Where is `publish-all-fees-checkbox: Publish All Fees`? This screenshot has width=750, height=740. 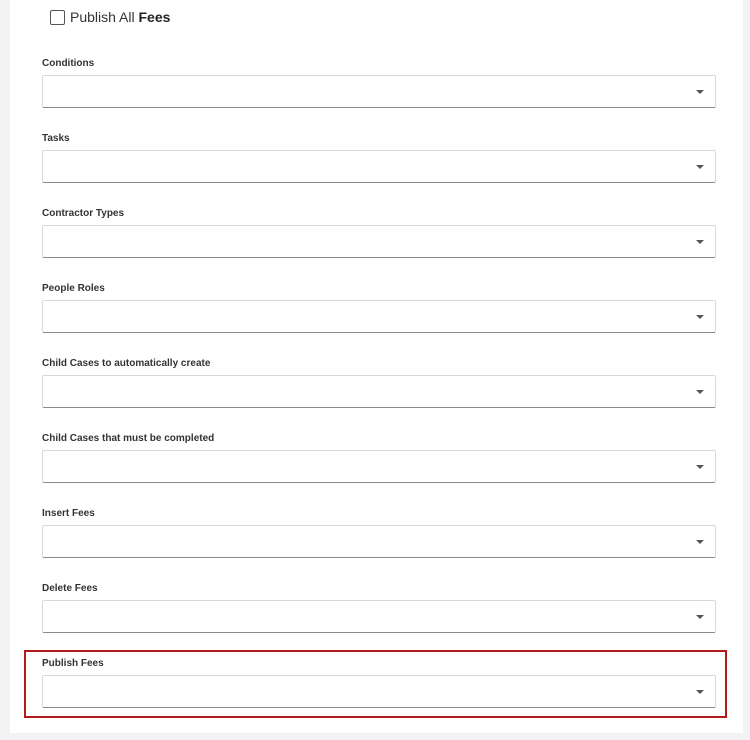
publish-all-fees-checkbox: Publish All Fees is located at coordinates (110, 17).